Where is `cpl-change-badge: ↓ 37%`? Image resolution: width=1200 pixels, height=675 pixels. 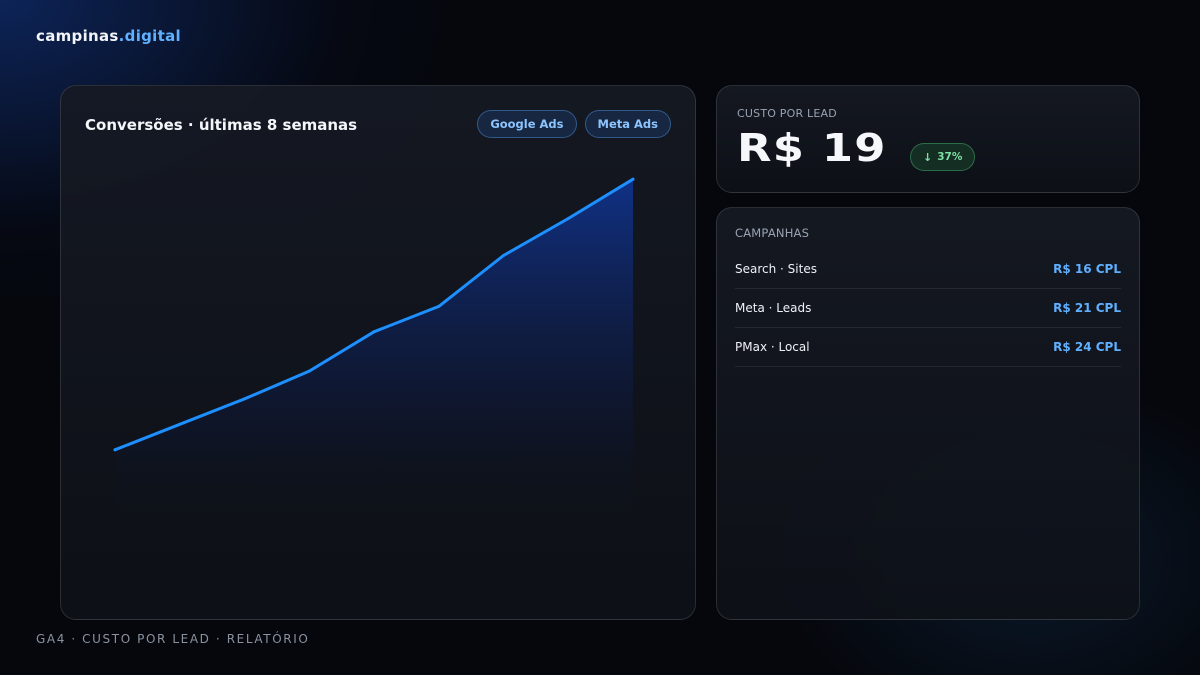 cpl-change-badge: ↓ 37% is located at coordinates (943, 157).